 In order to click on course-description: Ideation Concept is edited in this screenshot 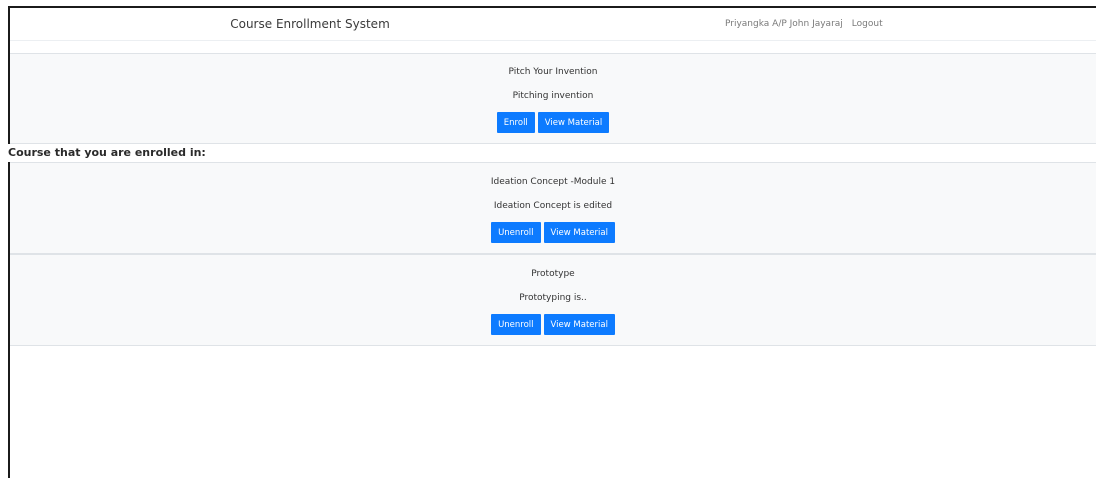, I will do `click(553, 206)`.